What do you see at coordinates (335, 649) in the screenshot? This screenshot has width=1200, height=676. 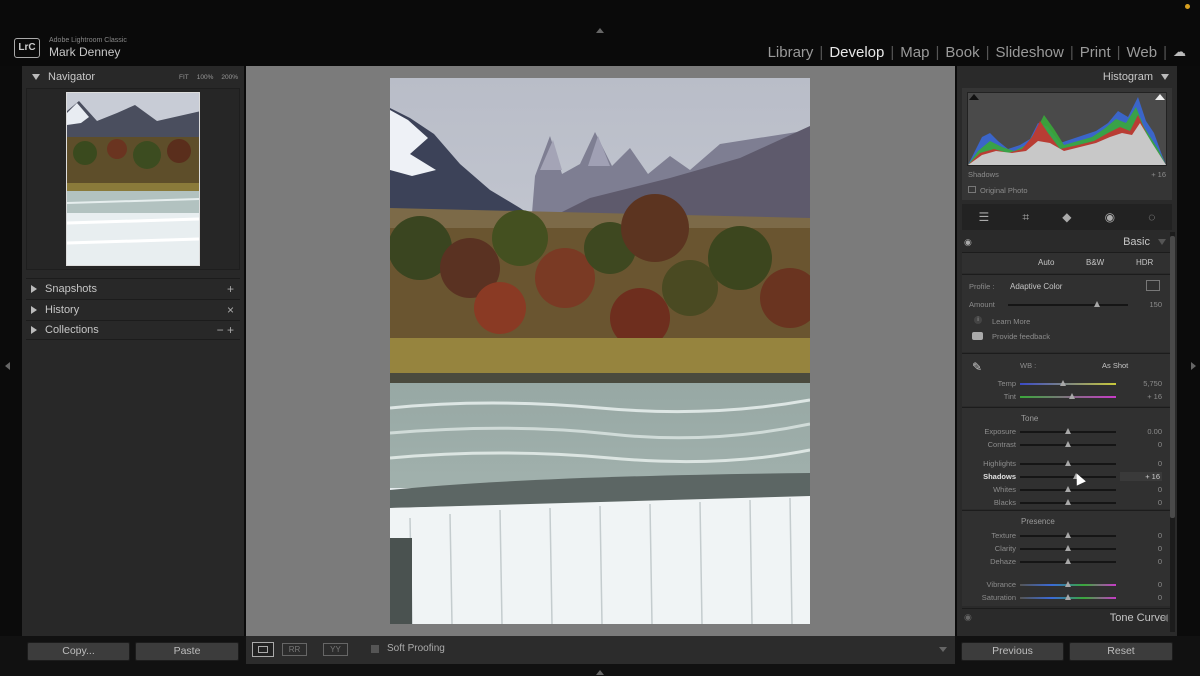 I see `before-after-tb-icon: YY` at bounding box center [335, 649].